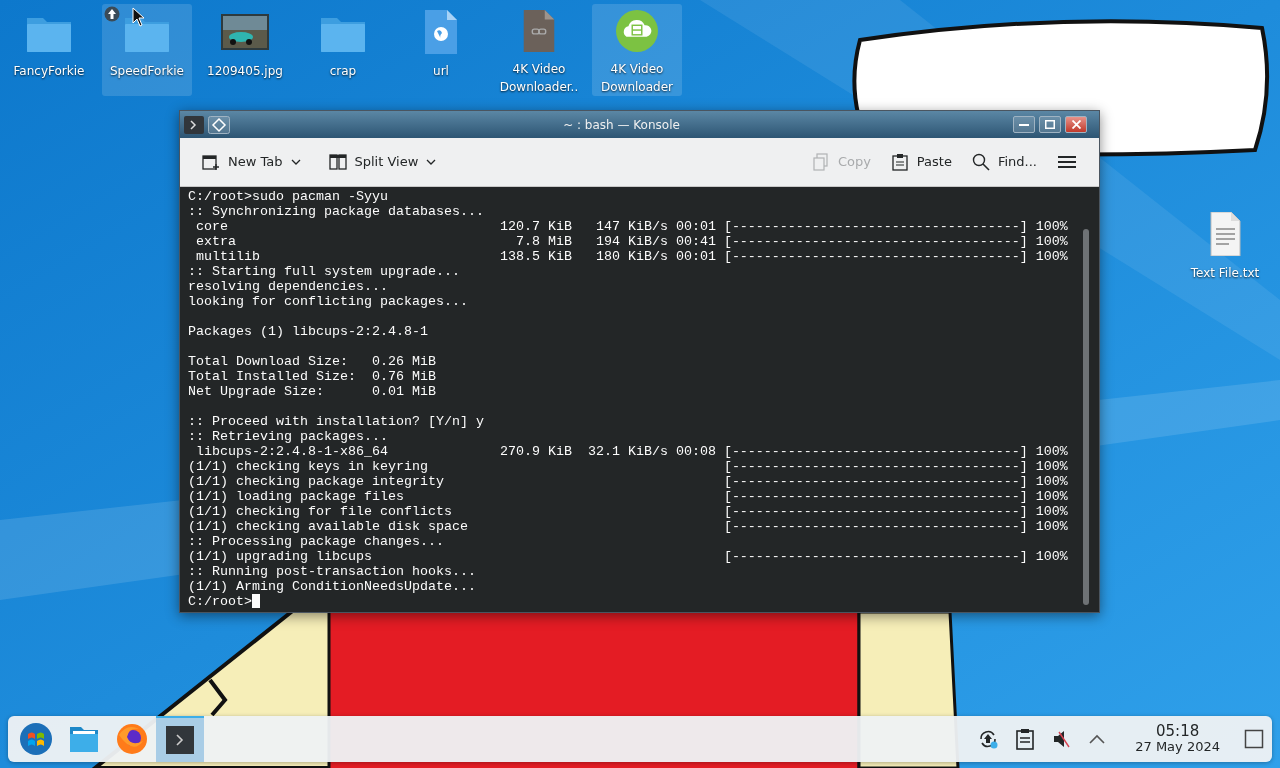  What do you see at coordinates (312, 391) in the screenshot?
I see `terminal-line: Net Upgrade Size: 0.01 MiB` at bounding box center [312, 391].